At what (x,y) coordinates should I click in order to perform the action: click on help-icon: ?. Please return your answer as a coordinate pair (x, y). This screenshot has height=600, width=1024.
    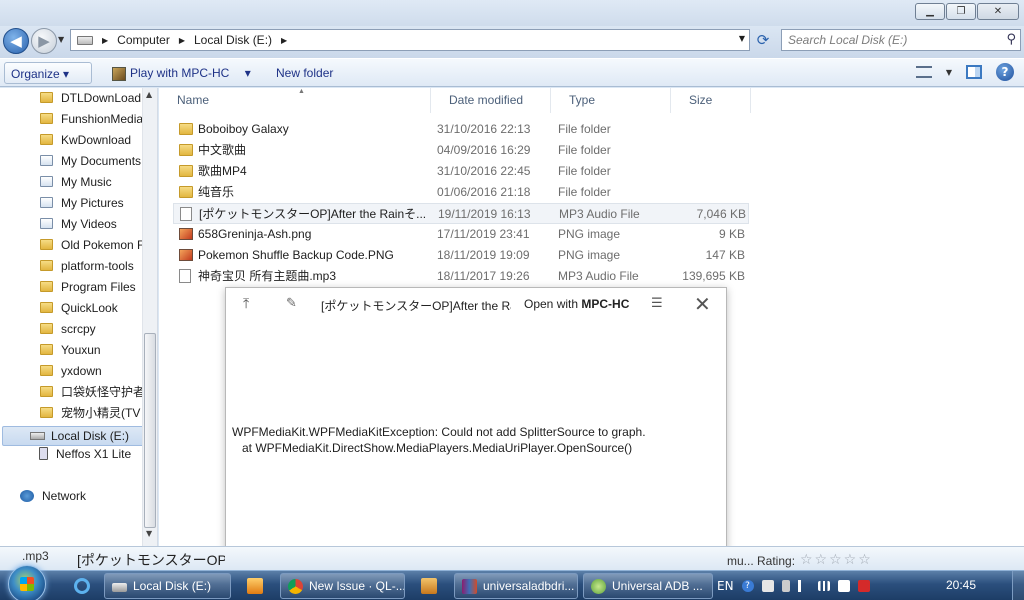
    Looking at the image, I should click on (1005, 72).